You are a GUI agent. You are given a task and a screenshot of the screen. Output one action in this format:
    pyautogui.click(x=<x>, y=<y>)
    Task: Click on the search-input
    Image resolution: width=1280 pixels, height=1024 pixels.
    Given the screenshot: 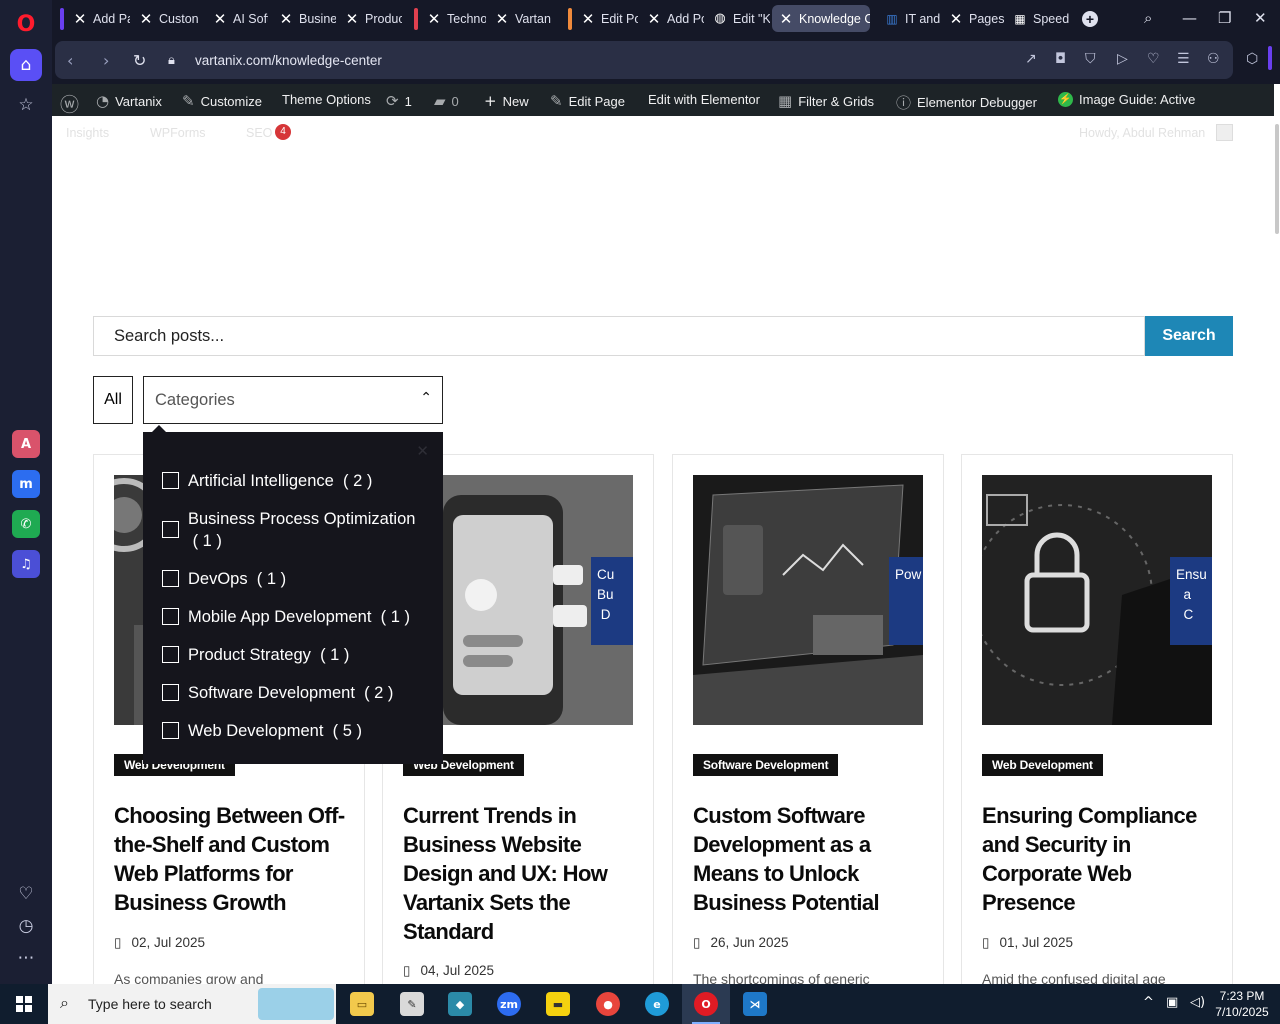 What is the action you would take?
    pyautogui.click(x=619, y=336)
    